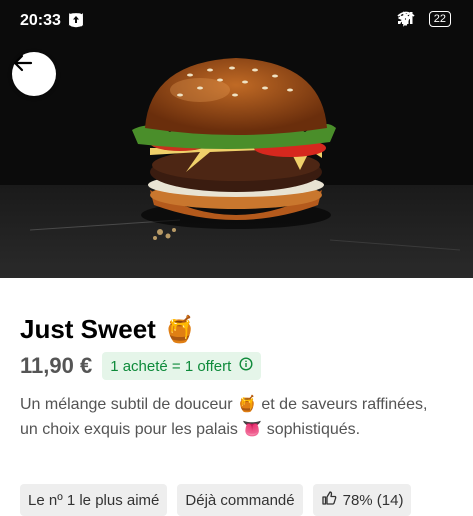  What do you see at coordinates (240, 329) in the screenshot?
I see `product-title: Just Sweet 🍯` at bounding box center [240, 329].